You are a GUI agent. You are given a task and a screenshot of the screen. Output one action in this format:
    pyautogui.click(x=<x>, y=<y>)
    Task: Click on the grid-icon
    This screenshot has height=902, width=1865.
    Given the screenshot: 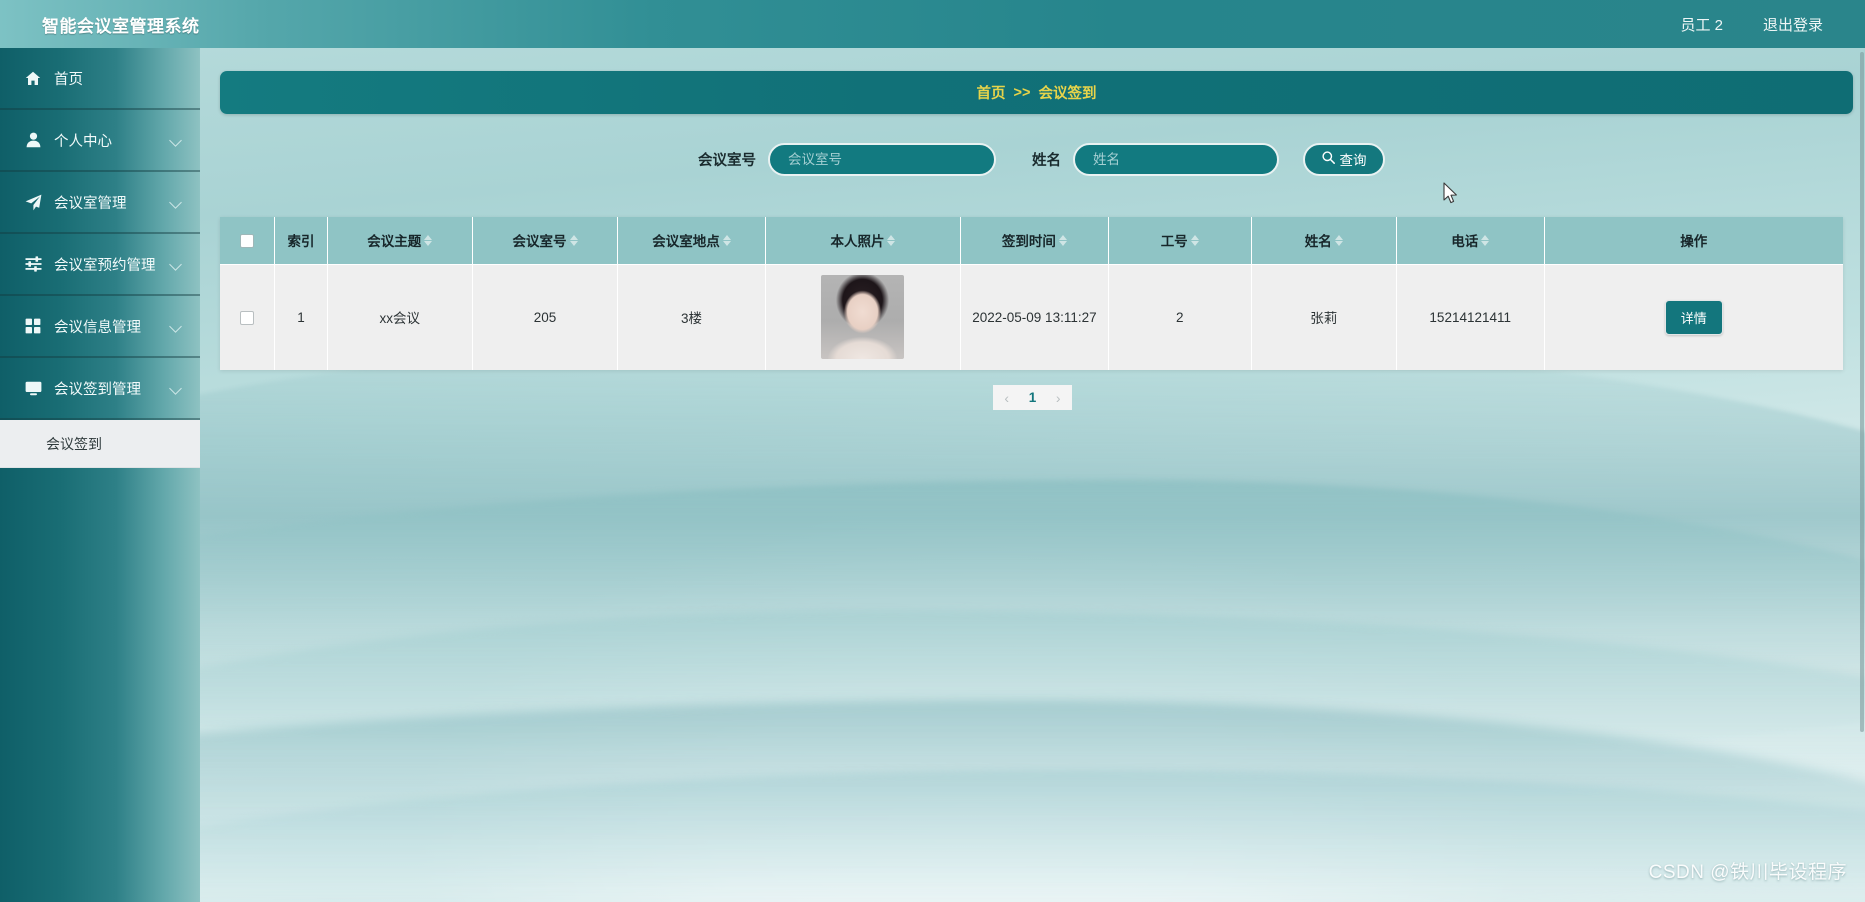 What is the action you would take?
    pyautogui.click(x=33, y=326)
    